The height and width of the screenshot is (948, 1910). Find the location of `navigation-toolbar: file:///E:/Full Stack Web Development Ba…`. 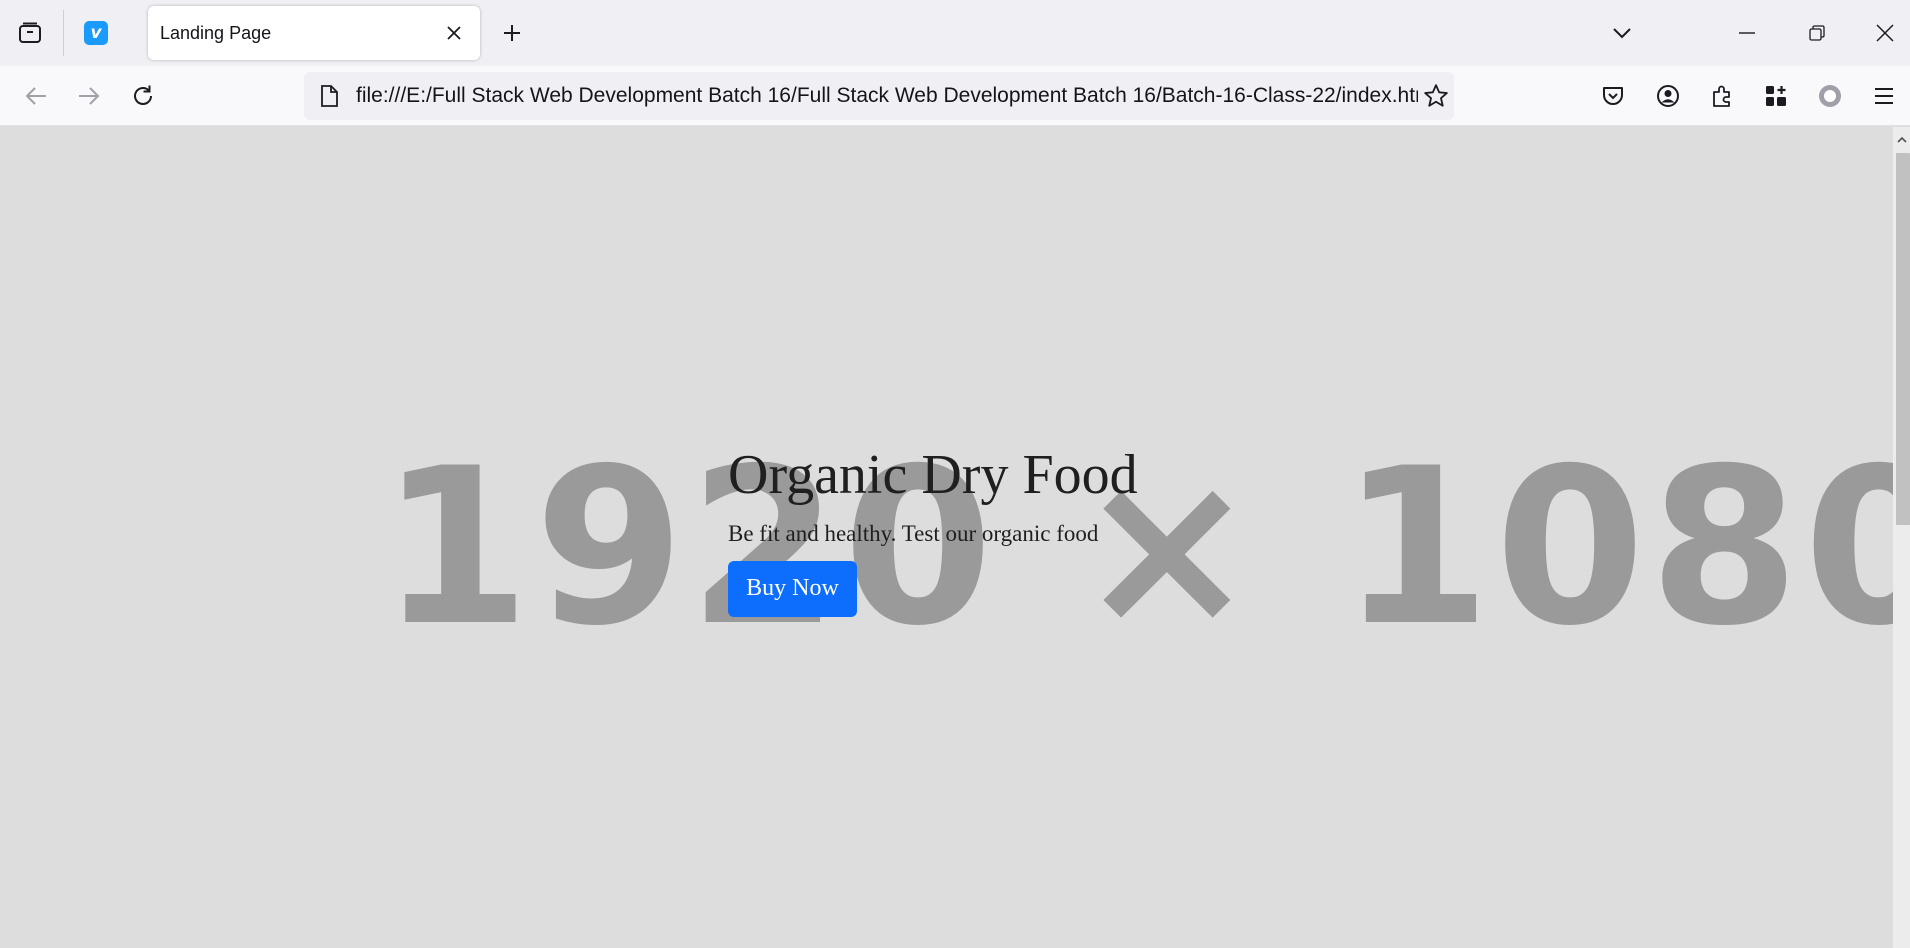

navigation-toolbar: file:///E:/Full Stack Web Development Ba… is located at coordinates (955, 96).